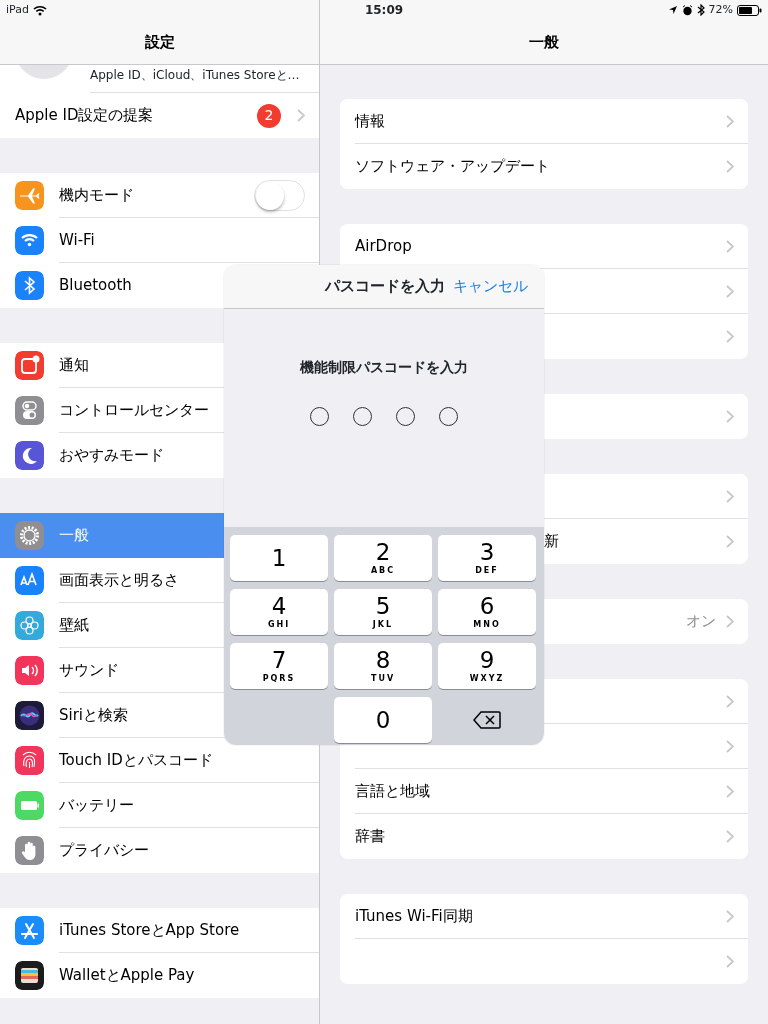  What do you see at coordinates (279, 558) in the screenshot?
I see `keypad-key: 1` at bounding box center [279, 558].